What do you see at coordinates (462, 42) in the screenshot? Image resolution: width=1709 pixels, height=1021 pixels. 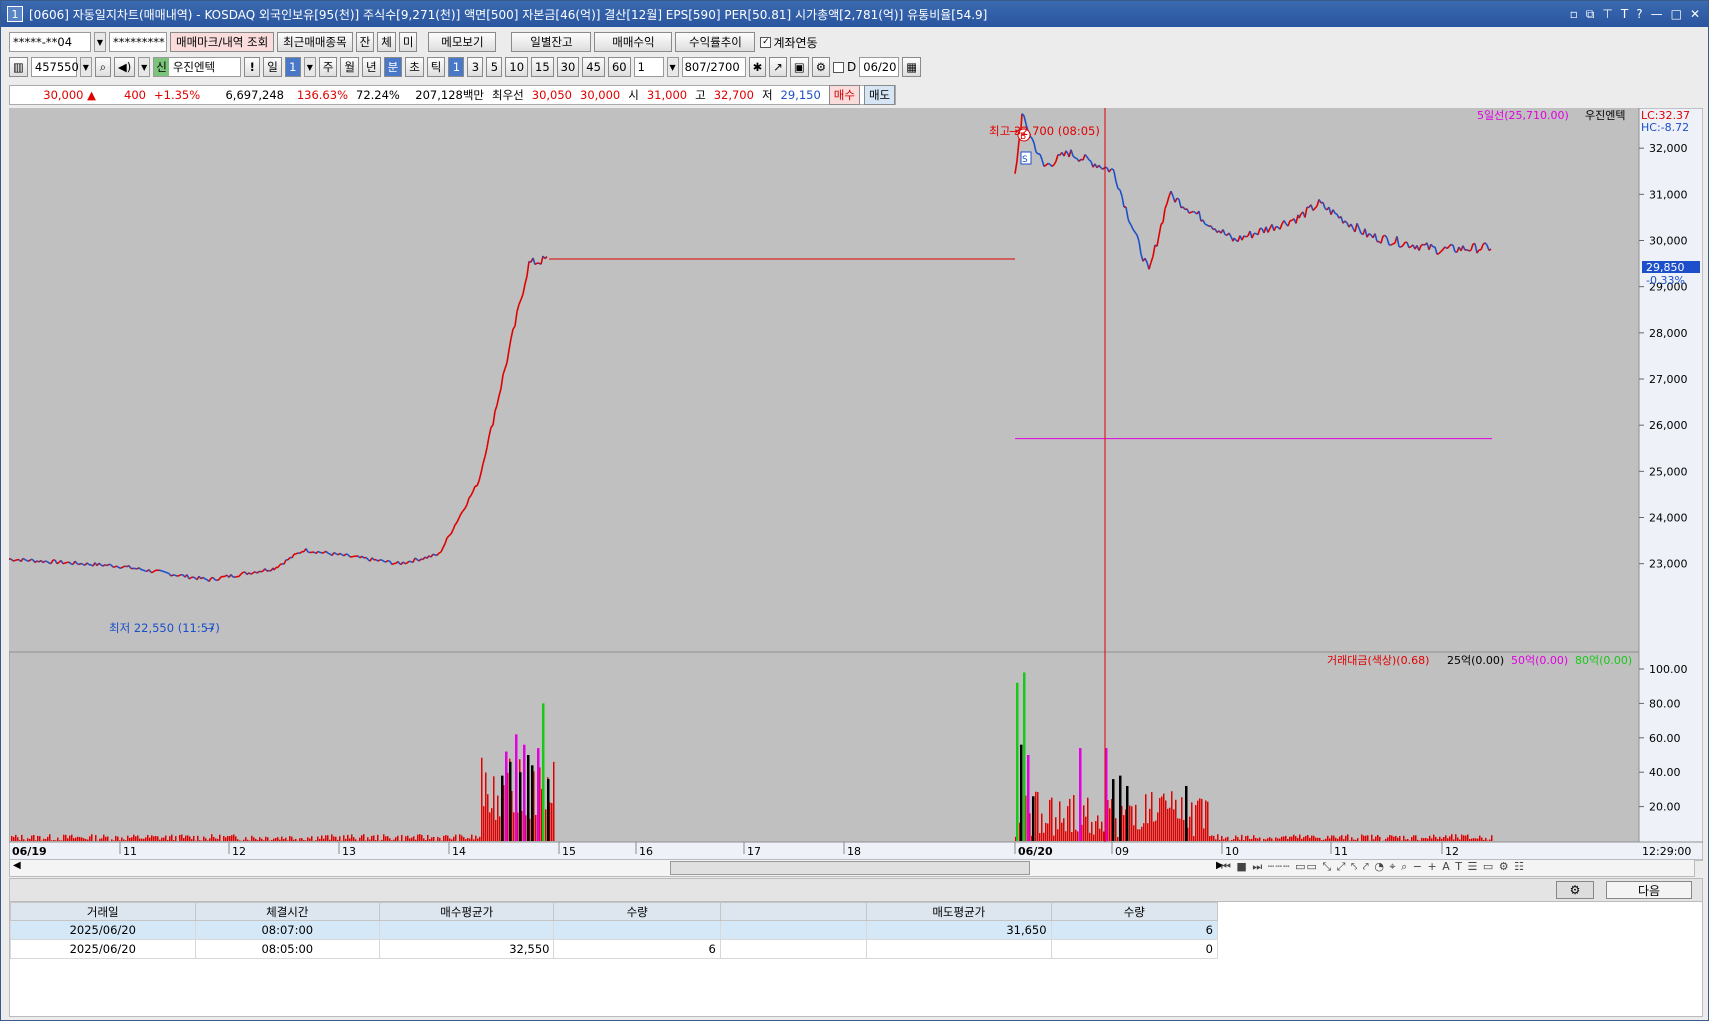 I see `memo-button: 메모보기` at bounding box center [462, 42].